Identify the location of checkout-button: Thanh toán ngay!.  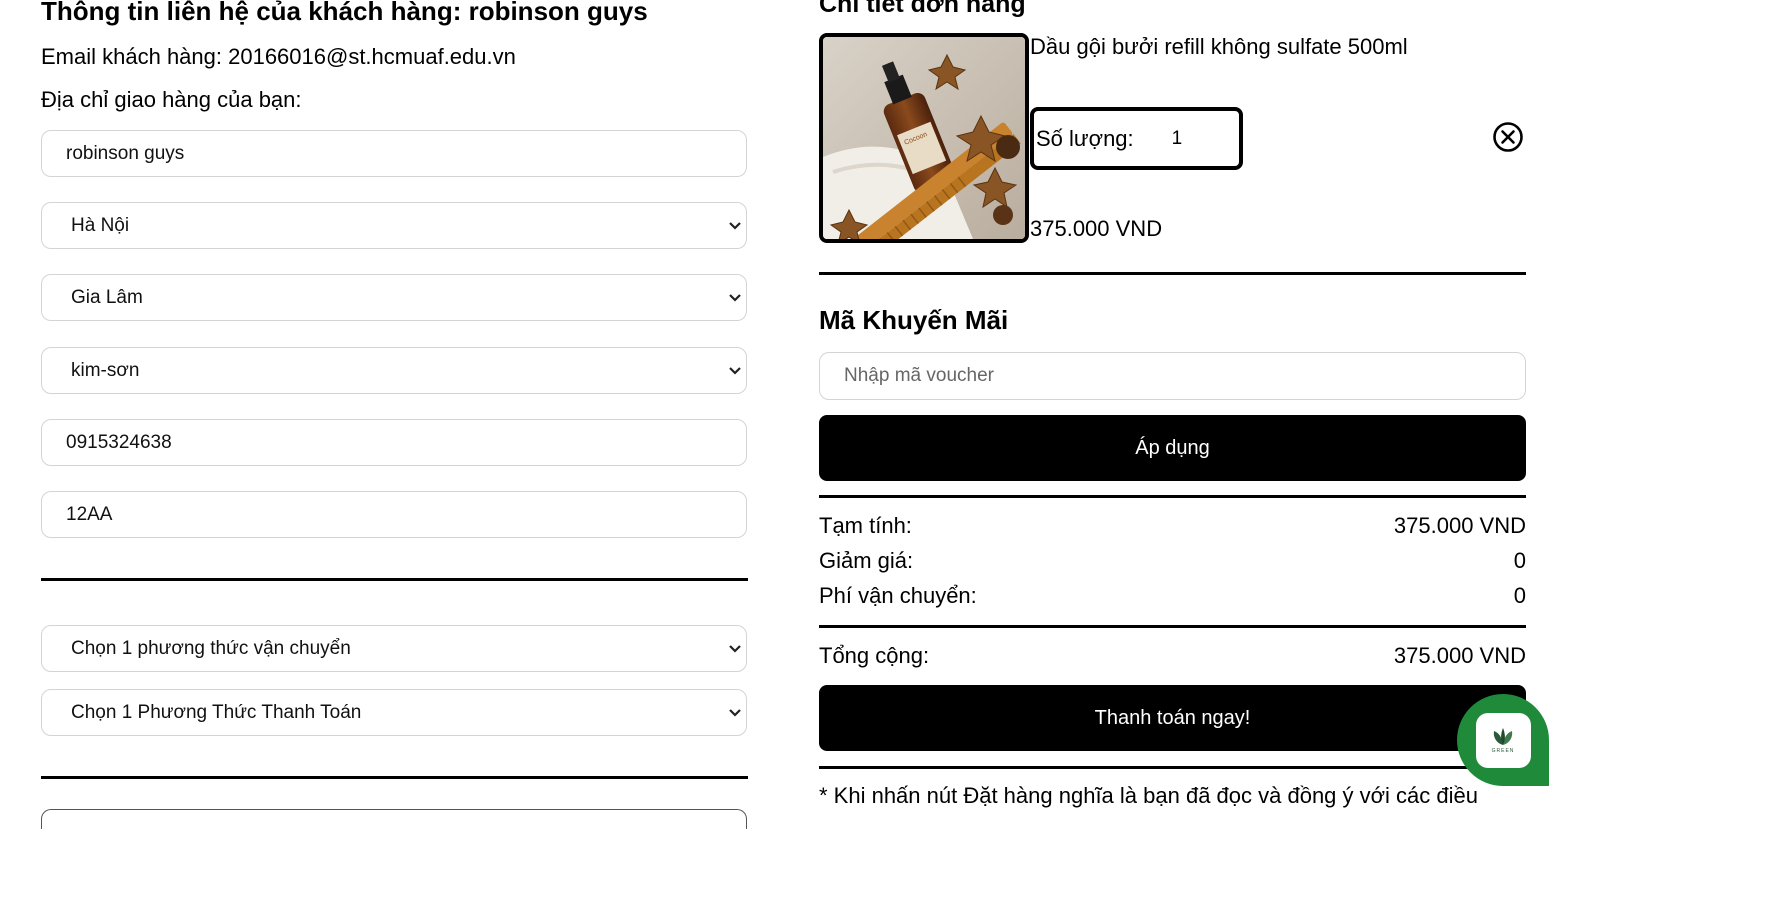
(1172, 718).